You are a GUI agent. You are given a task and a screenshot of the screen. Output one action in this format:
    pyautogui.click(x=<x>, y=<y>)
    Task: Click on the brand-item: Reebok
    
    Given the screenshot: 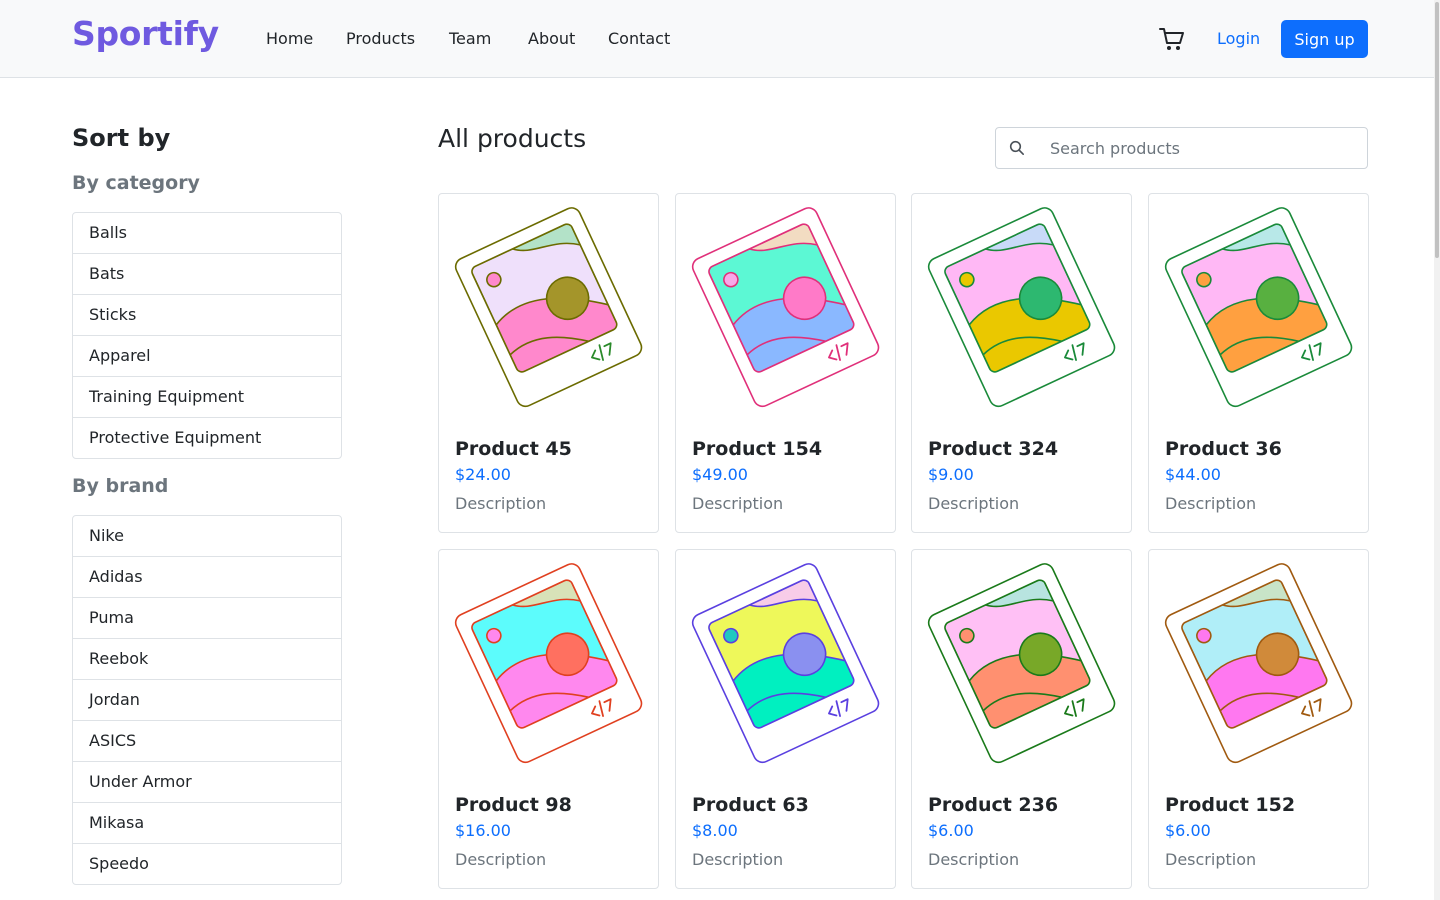 What is the action you would take?
    pyautogui.click(x=207, y=659)
    